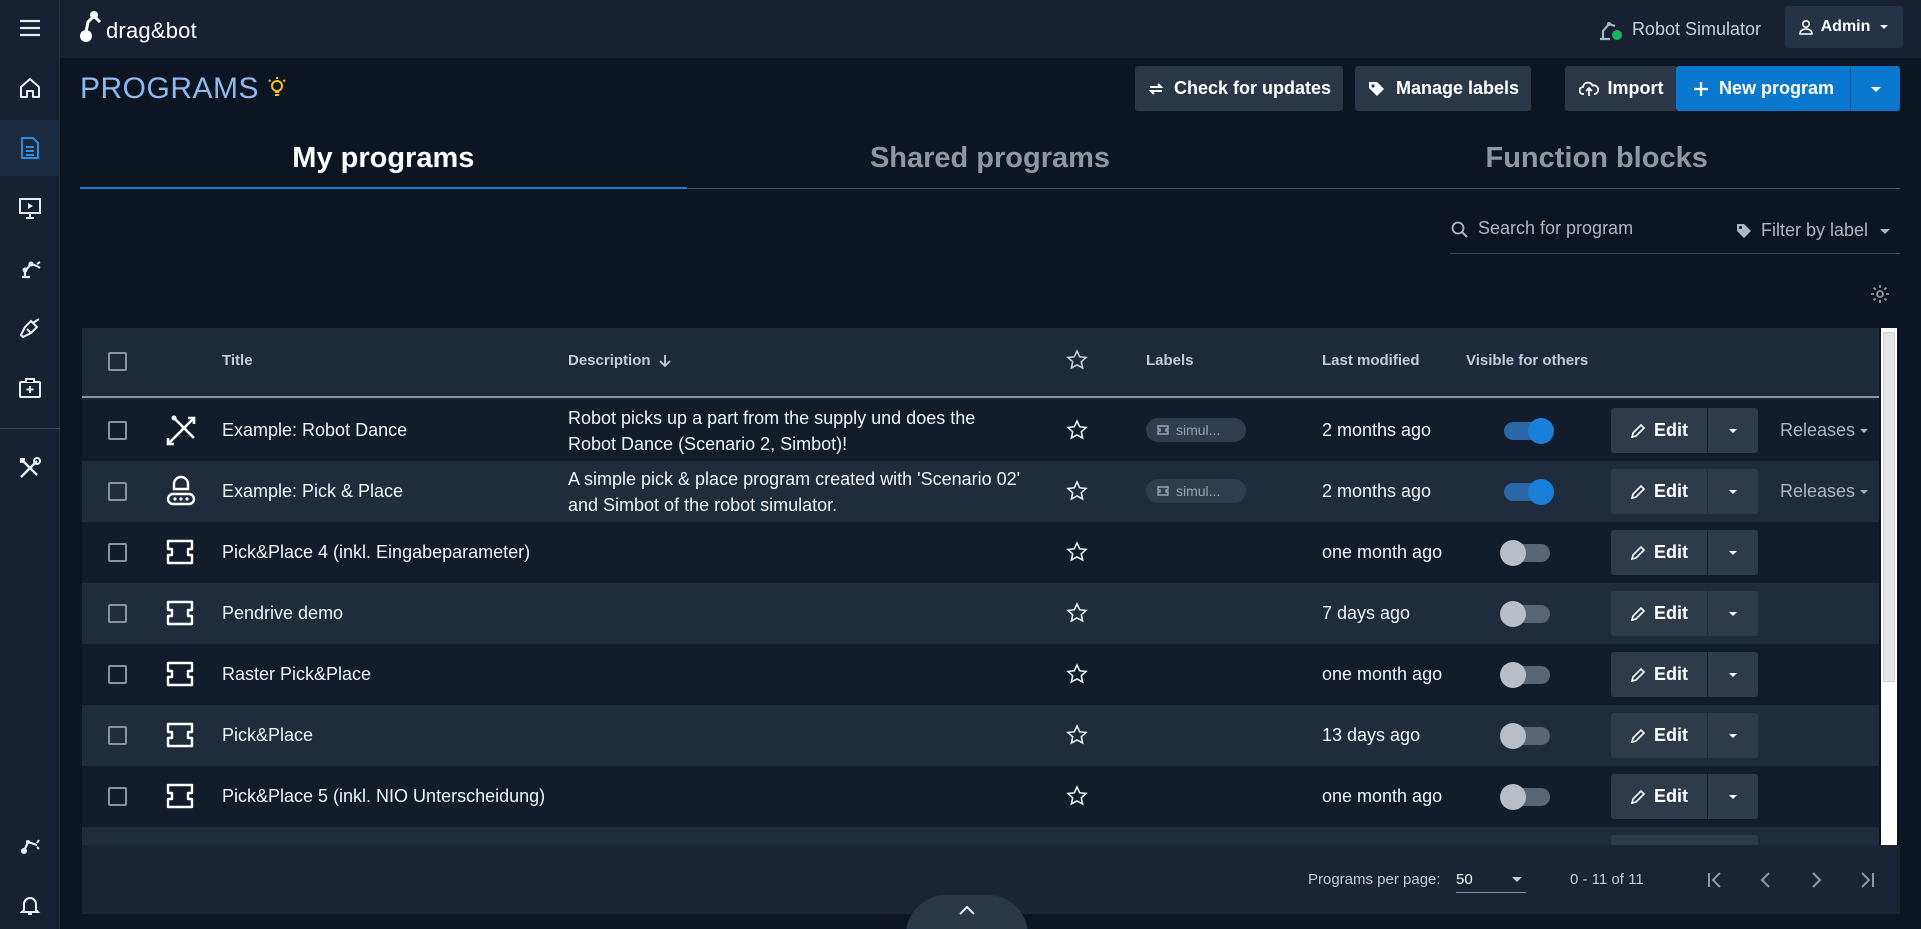 This screenshot has height=929, width=1921. What do you see at coordinates (980, 735) in the screenshot?
I see `table-row: Pick&Place 13 days ago Edit` at bounding box center [980, 735].